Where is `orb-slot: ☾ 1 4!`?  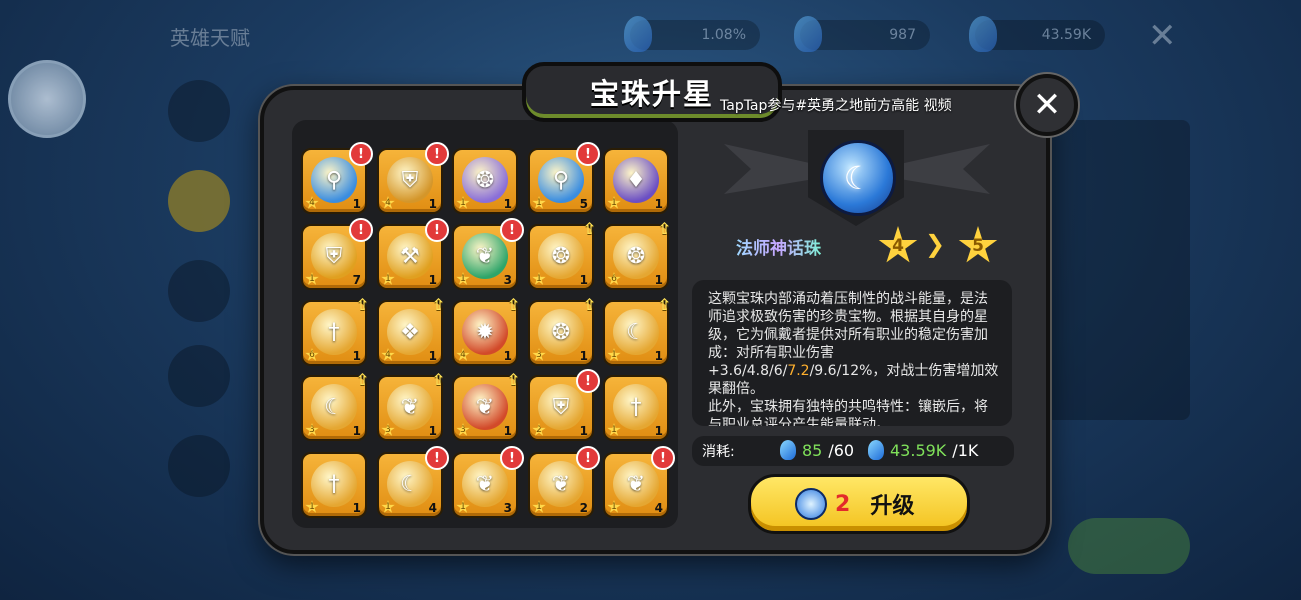
orb-slot: ☾ 1 4! is located at coordinates (413, 482).